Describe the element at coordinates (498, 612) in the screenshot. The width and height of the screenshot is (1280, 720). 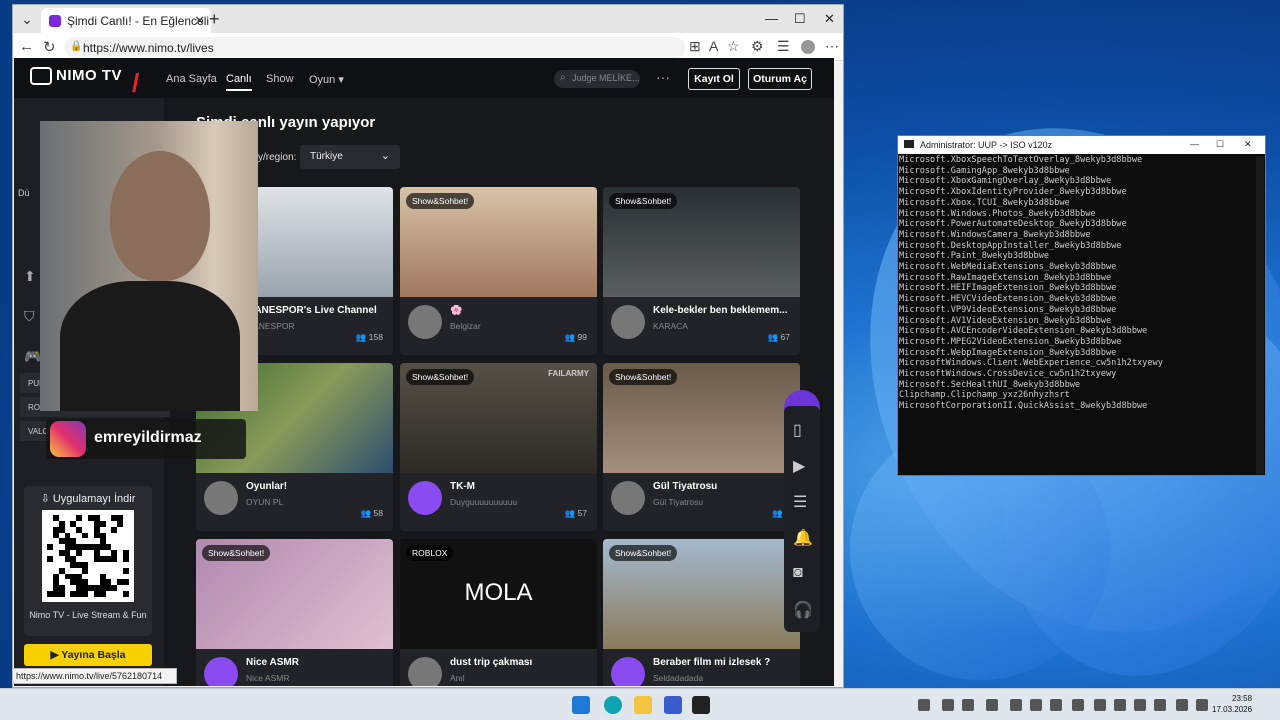
I see `stream-card: ROBLOX MOLA dust trip çakması Anıl 👥 54` at that location.